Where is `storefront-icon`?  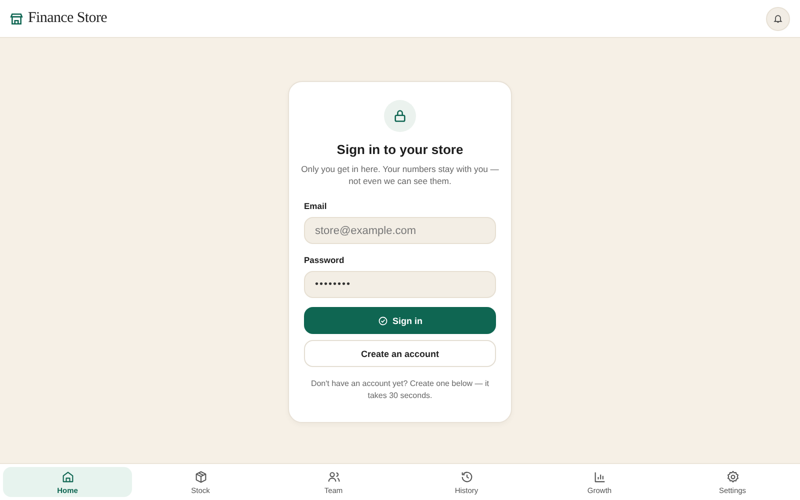 storefront-icon is located at coordinates (16, 18).